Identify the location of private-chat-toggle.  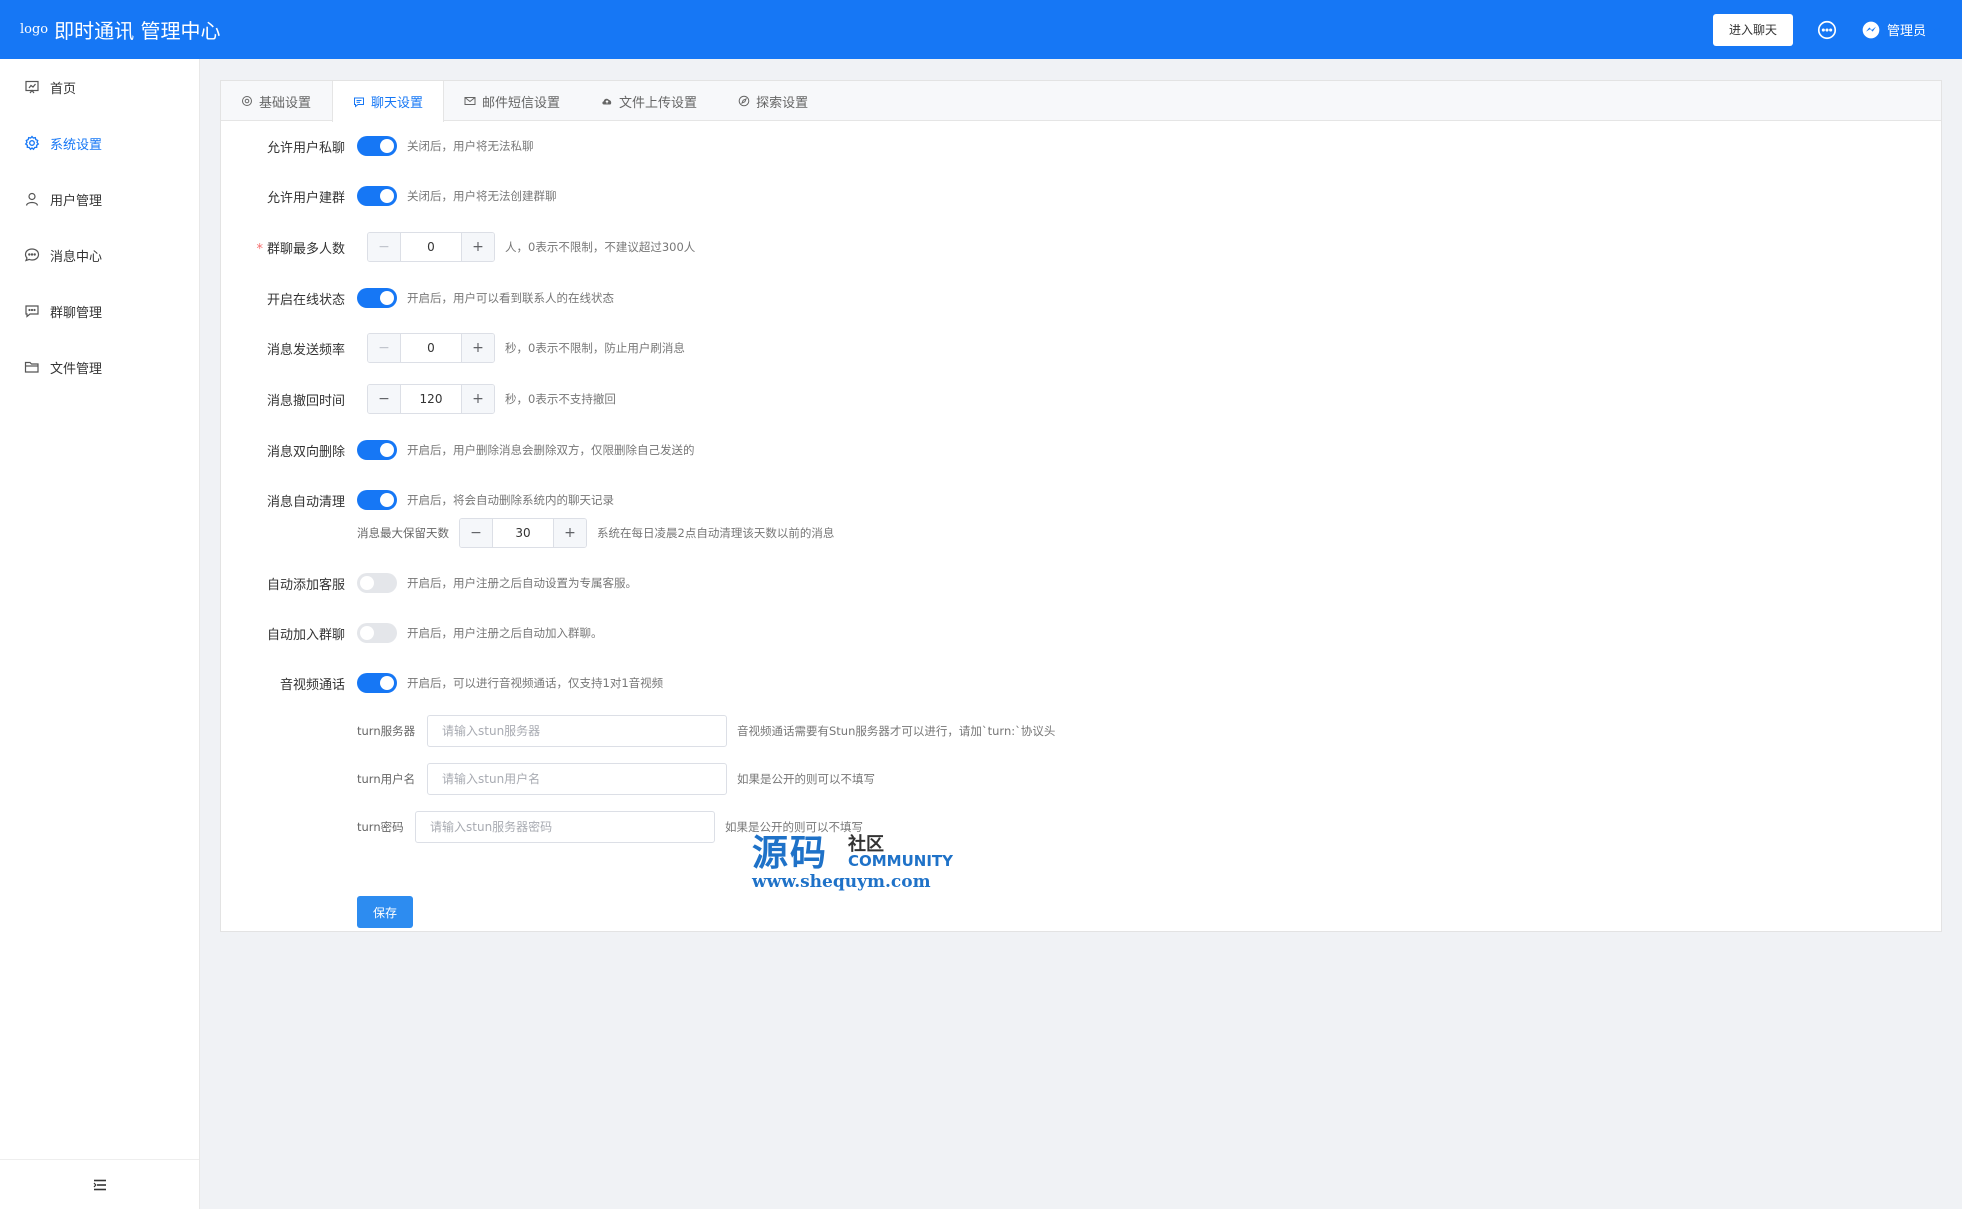
(377, 146).